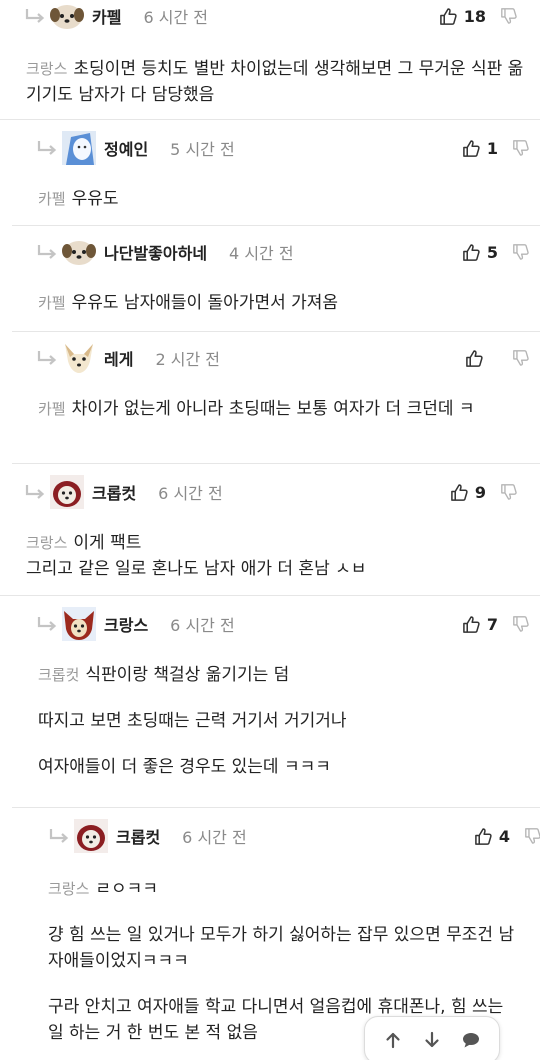 This screenshot has width=540, height=1060. Describe the element at coordinates (492, 148) in the screenshot. I see `like-count: 1` at that location.